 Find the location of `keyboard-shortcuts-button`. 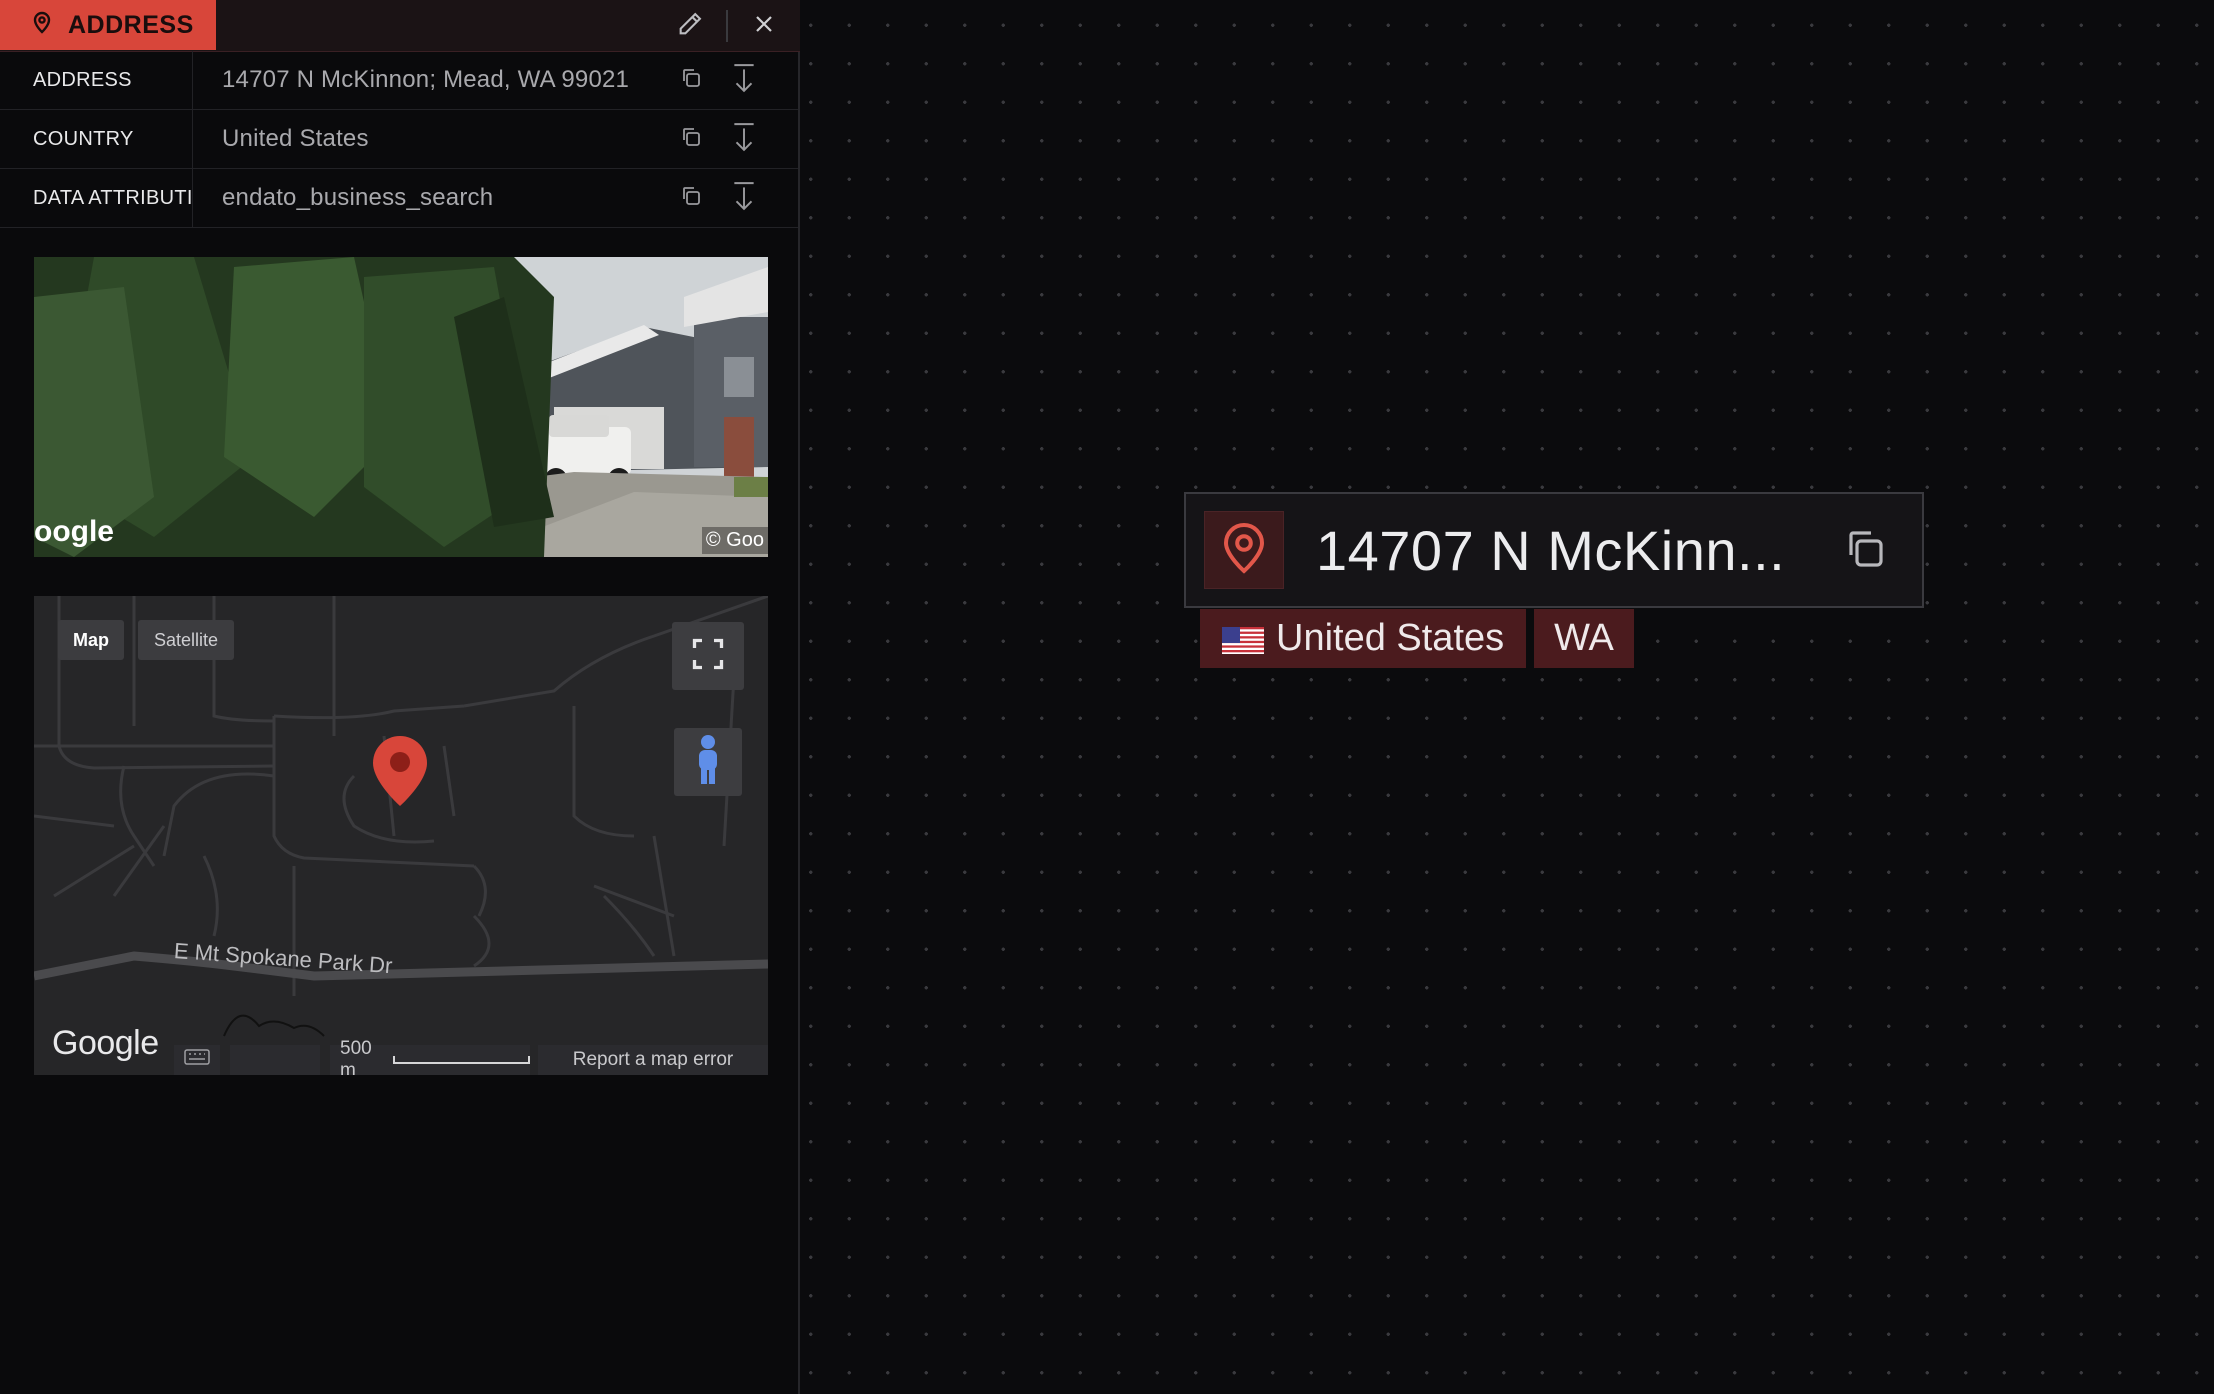

keyboard-shortcuts-button is located at coordinates (197, 1060).